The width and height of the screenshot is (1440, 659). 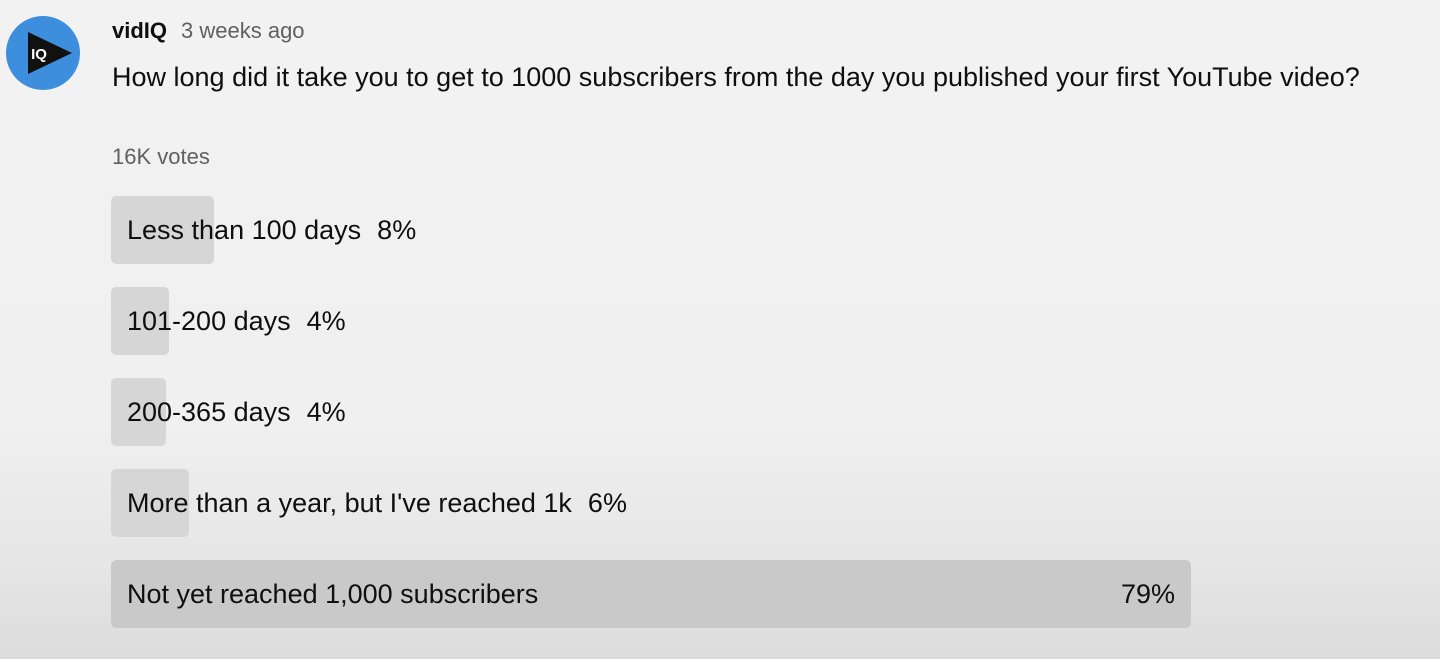 I want to click on option-row: 200-365 days 4%, so click(x=651, y=412).